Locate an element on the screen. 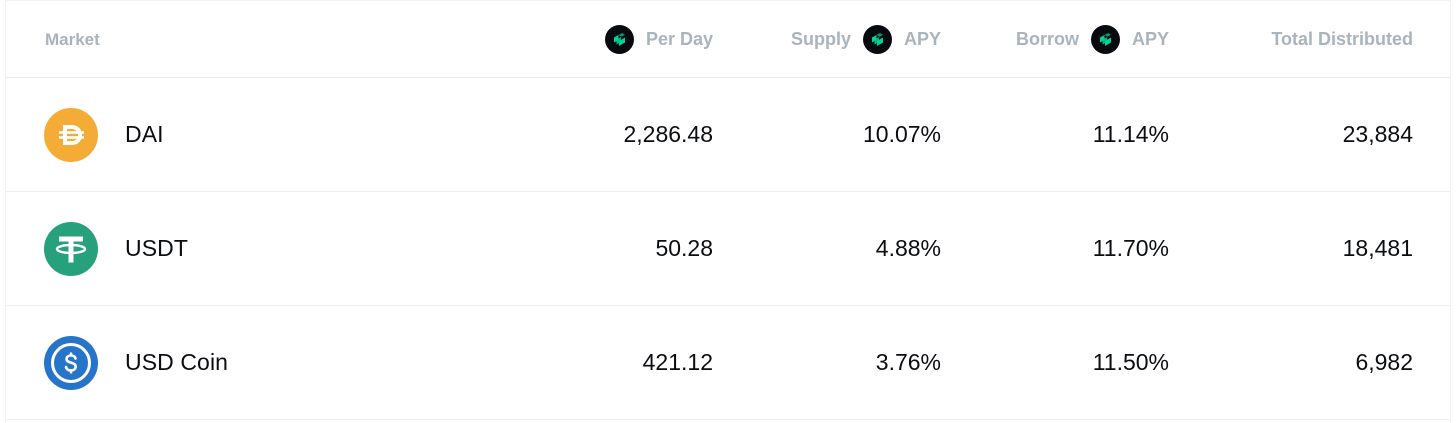 This screenshot has width=1456, height=423. column-header-borrow-apy-label: APY is located at coordinates (1150, 39).